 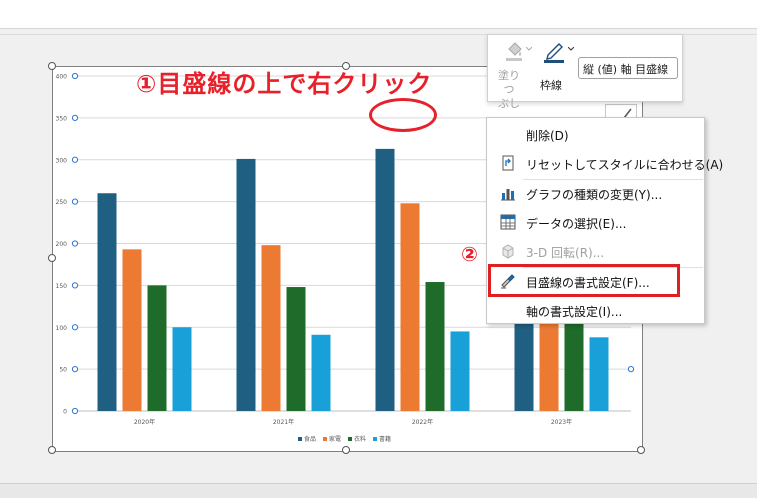 What do you see at coordinates (625, 165) in the screenshot?
I see `menu-item-label: リセットしてスタイルに合わせる(A)` at bounding box center [625, 165].